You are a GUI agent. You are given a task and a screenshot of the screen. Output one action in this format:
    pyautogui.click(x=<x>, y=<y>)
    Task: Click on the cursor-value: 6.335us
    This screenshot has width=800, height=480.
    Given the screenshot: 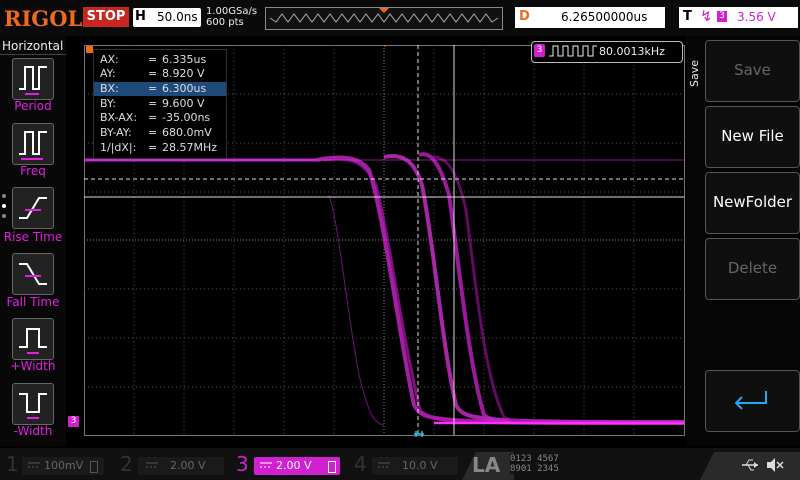 What is the action you would take?
    pyautogui.click(x=184, y=59)
    